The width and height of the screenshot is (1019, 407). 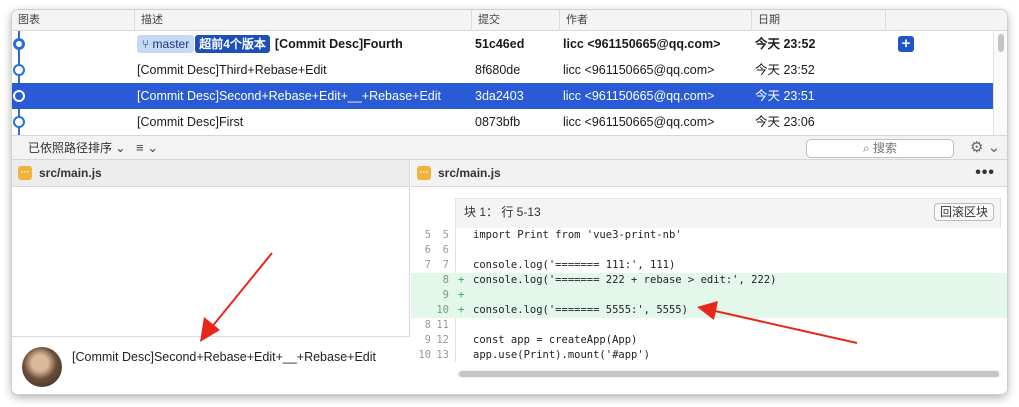 I want to click on annotation-arrowhead-right, so click(x=707, y=310).